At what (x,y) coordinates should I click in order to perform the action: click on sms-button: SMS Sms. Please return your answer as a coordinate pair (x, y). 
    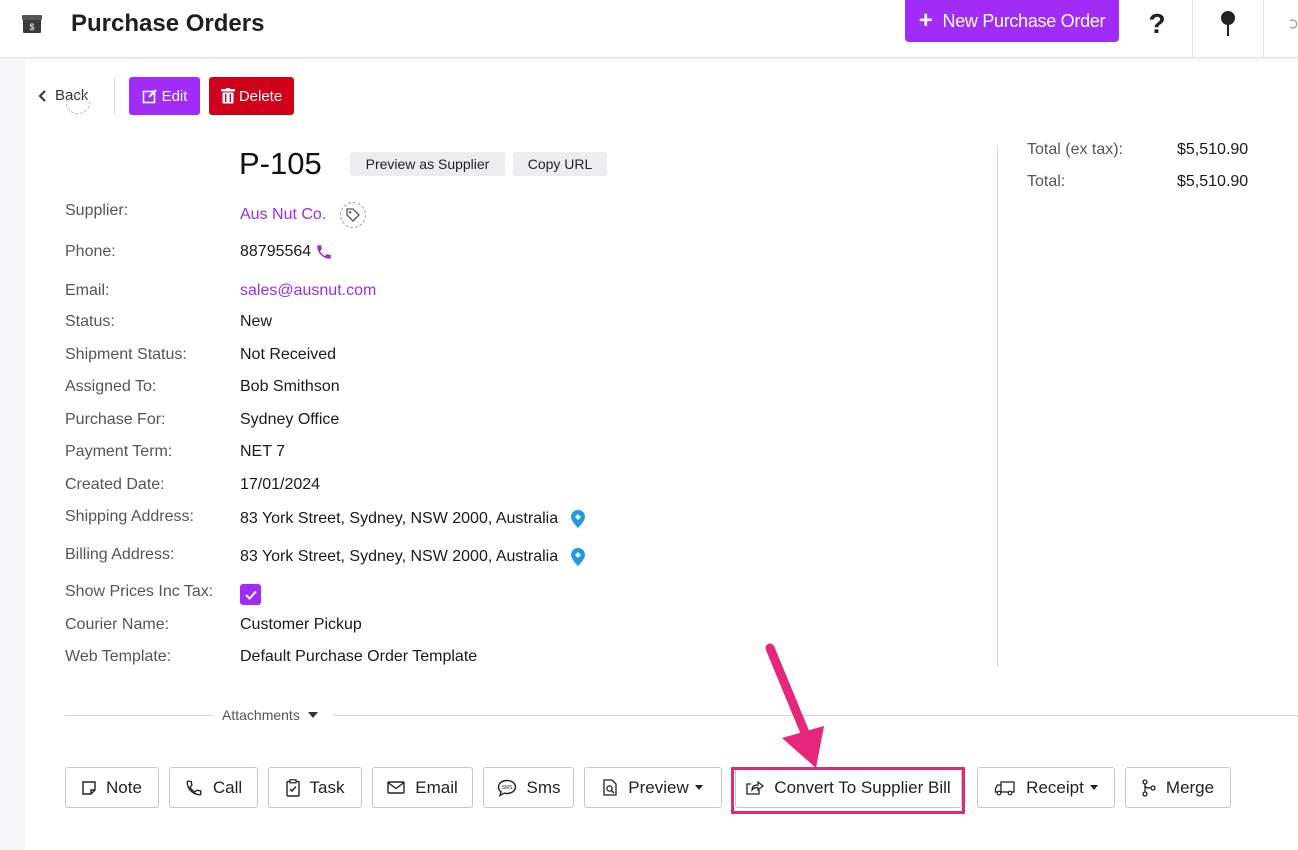
    Looking at the image, I should click on (528, 787).